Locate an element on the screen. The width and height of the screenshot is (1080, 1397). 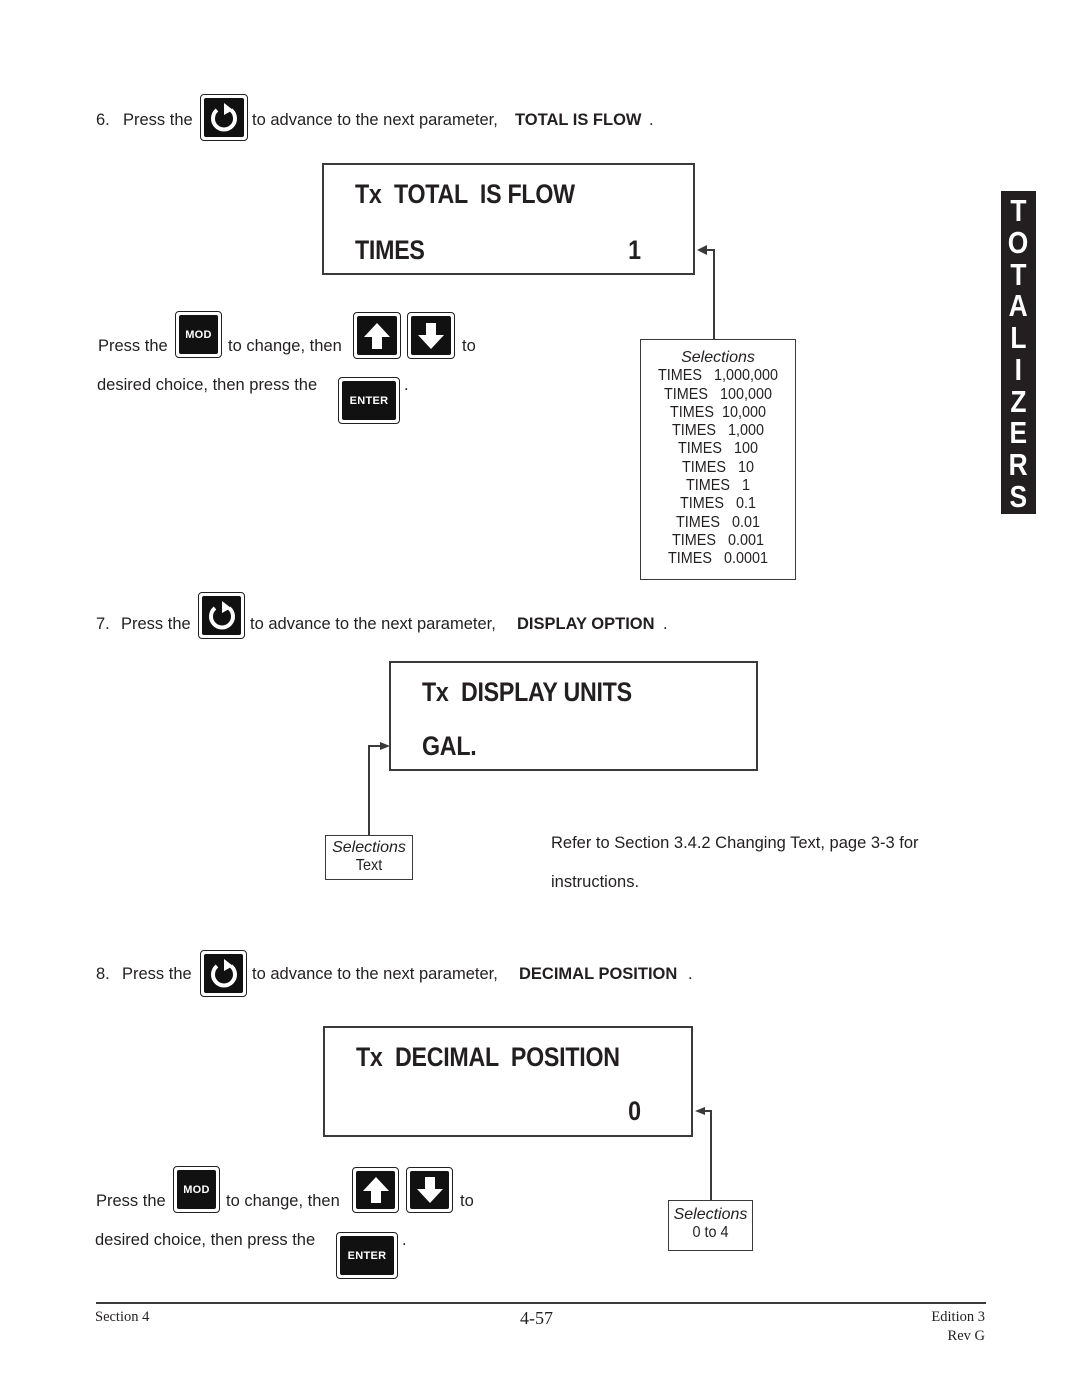
selection-option: TIMES 100,000 is located at coordinates (718, 394).